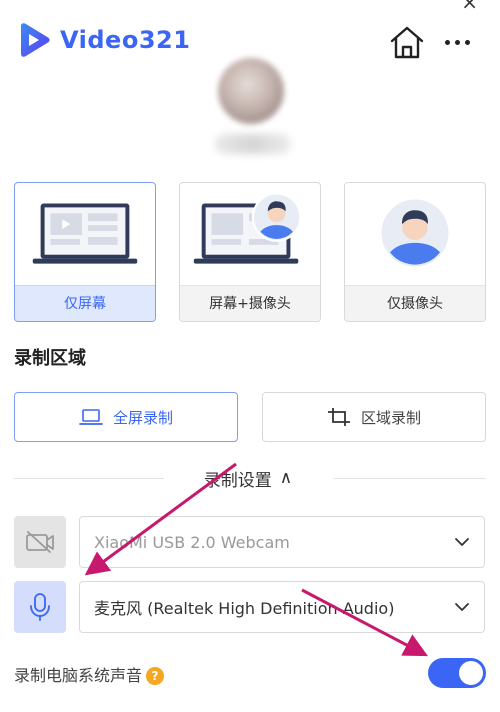  I want to click on chevron-up-icon: ∧, so click(286, 478).